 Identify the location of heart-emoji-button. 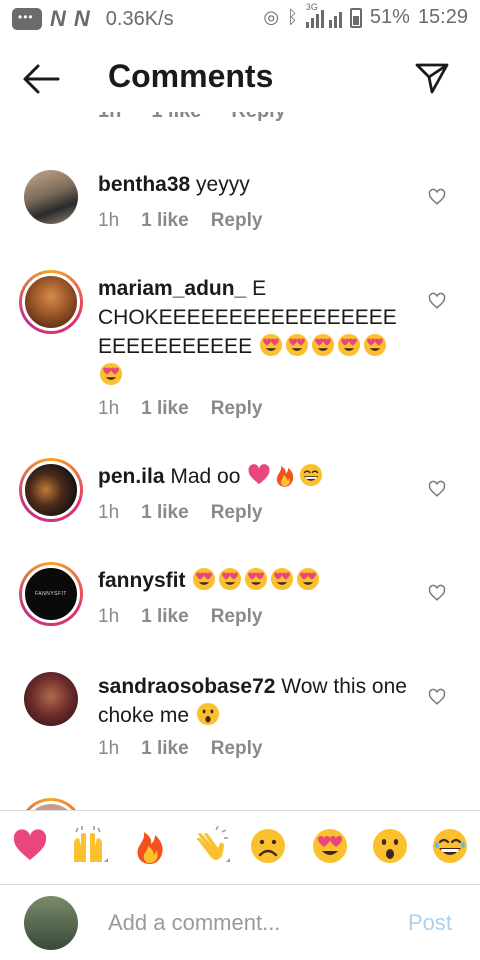
(30, 846).